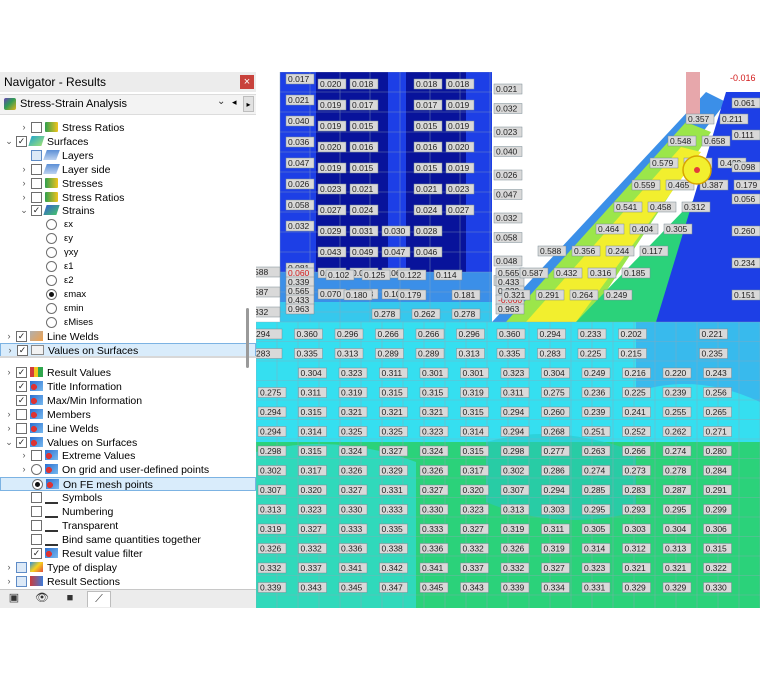 The image size is (760, 680). What do you see at coordinates (128, 211) in the screenshot?
I see `tree-item: ⌄ Strains` at bounding box center [128, 211].